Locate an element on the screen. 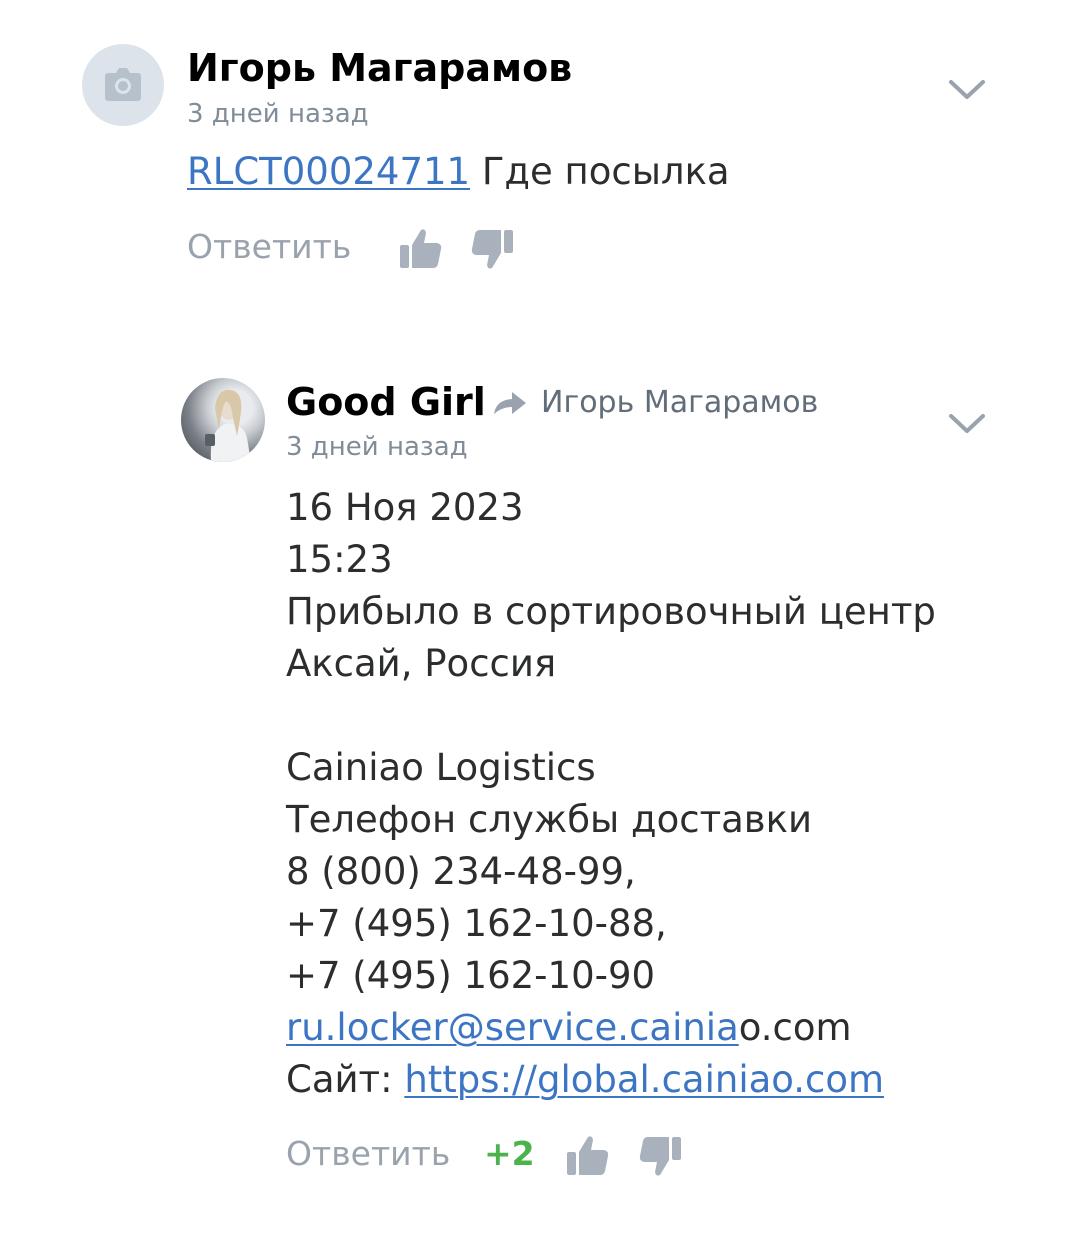  comment-author: Игорь Магарамов is located at coordinates (379, 68).